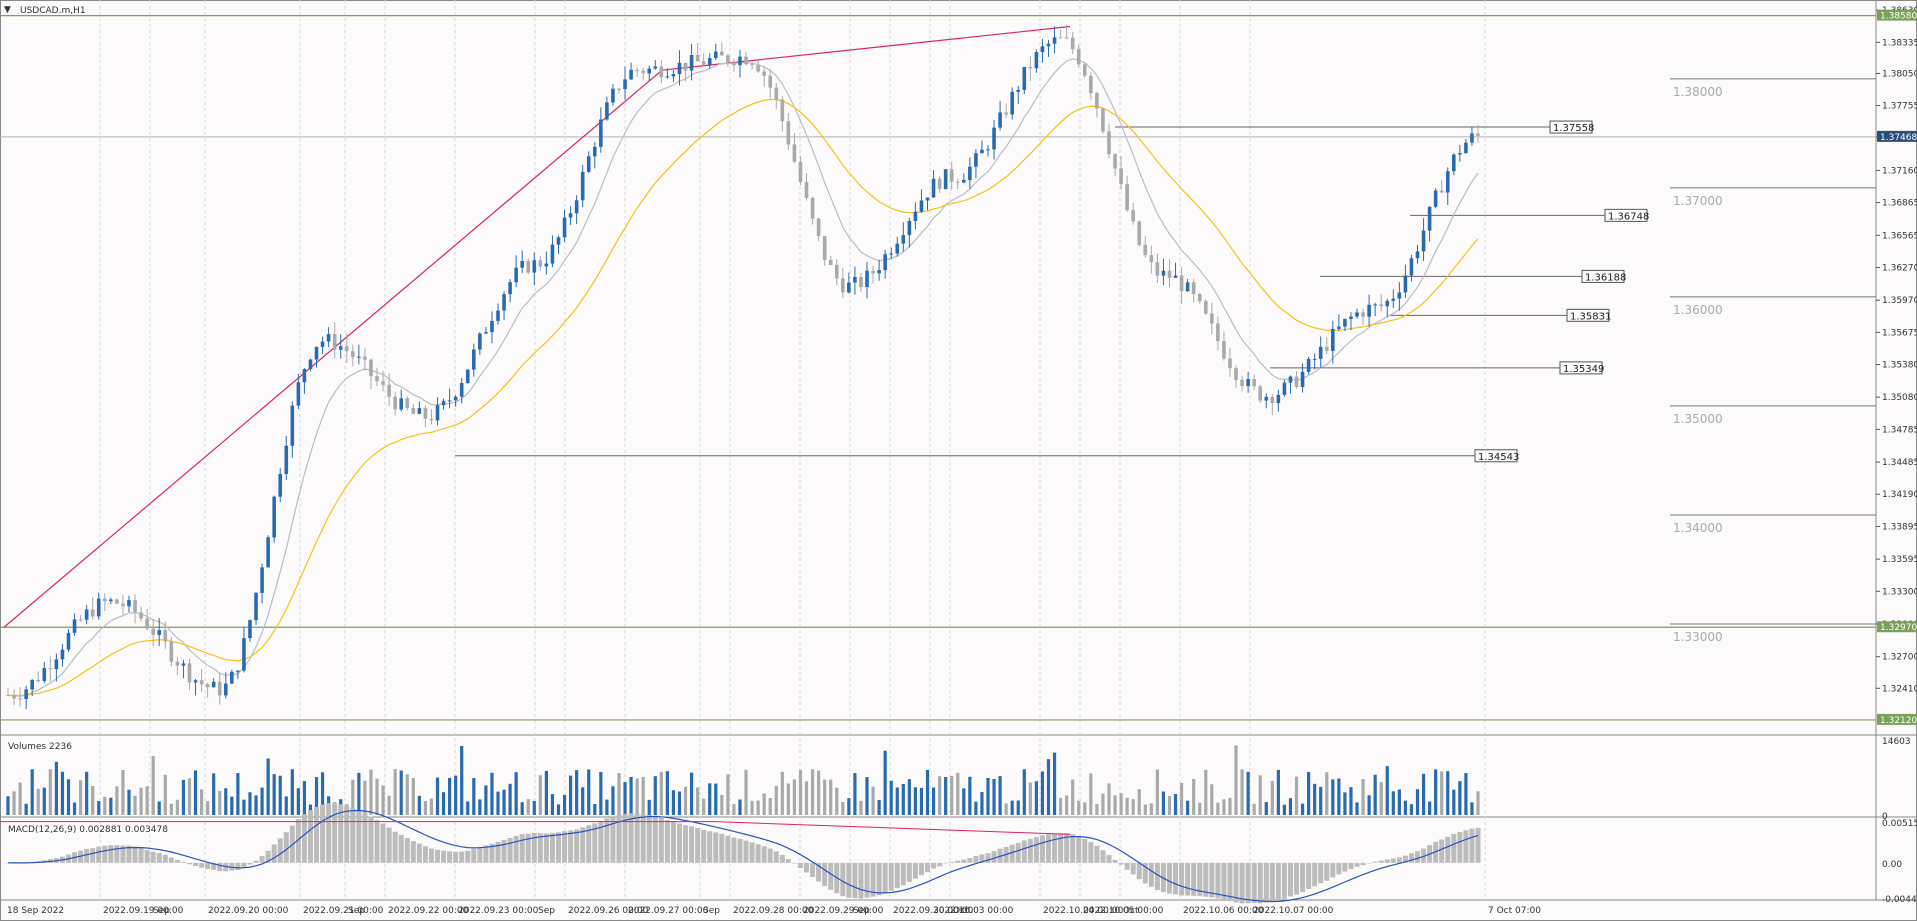  What do you see at coordinates (1223, 911) in the screenshot?
I see `x-tick-label: 2022.10.06 00:00` at bounding box center [1223, 911].